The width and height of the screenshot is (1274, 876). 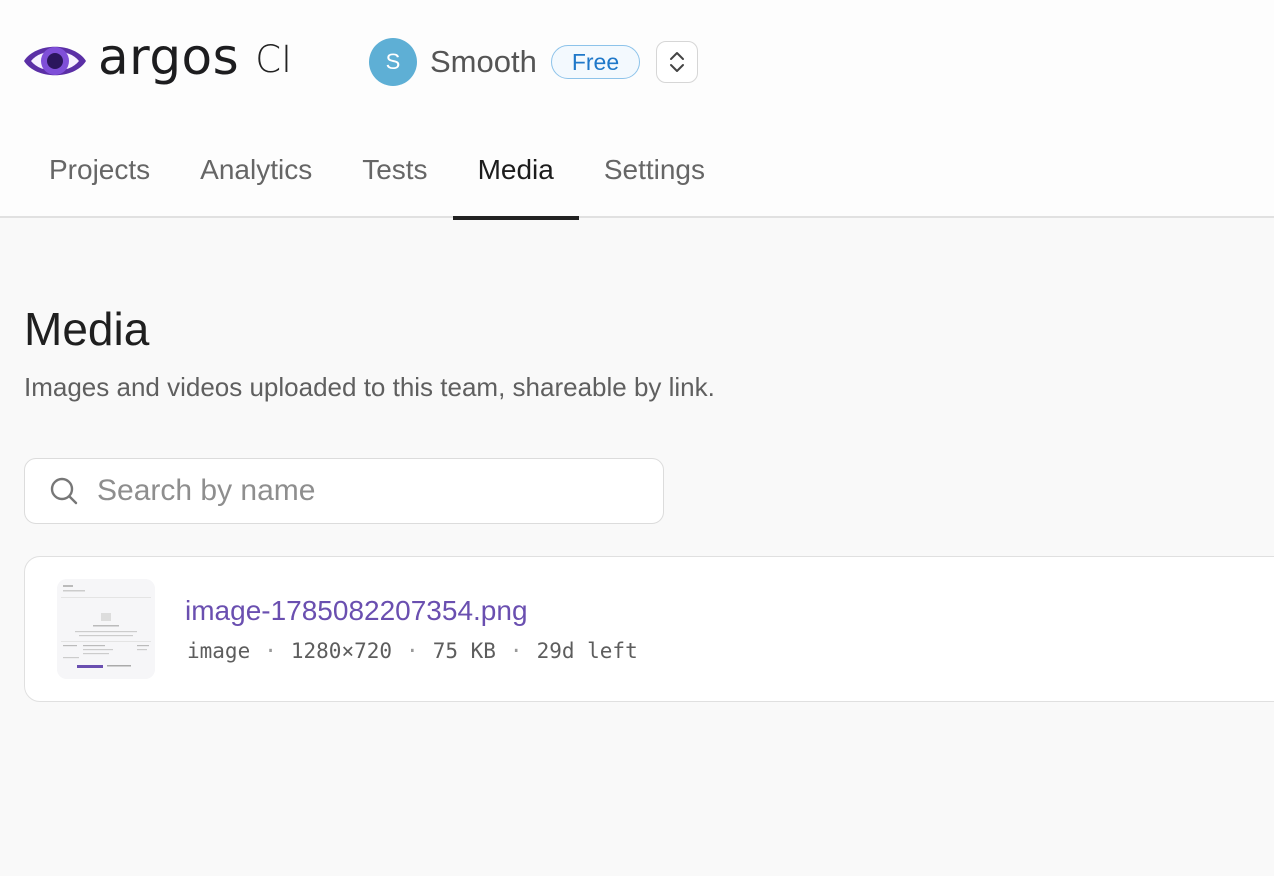 I want to click on page-title: Media, so click(x=87, y=329).